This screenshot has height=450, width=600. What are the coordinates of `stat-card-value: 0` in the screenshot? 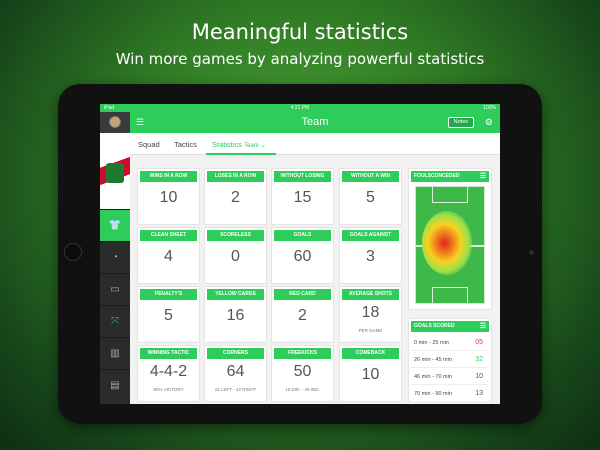 It's located at (235, 256).